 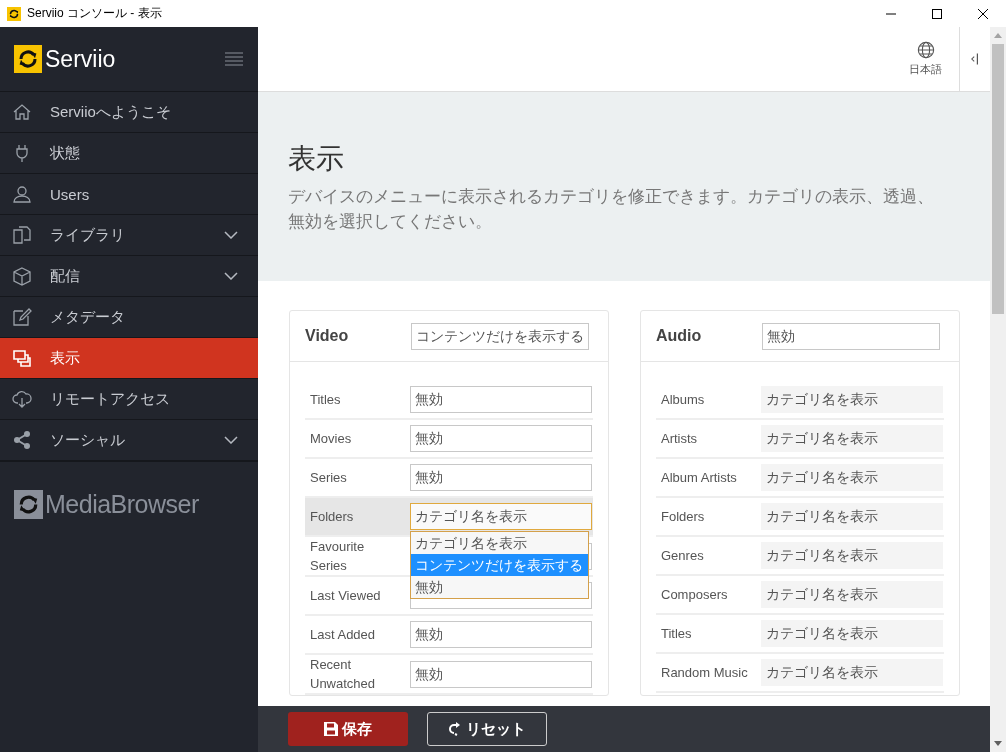 What do you see at coordinates (316, 159) in the screenshot?
I see `page-title: 表示` at bounding box center [316, 159].